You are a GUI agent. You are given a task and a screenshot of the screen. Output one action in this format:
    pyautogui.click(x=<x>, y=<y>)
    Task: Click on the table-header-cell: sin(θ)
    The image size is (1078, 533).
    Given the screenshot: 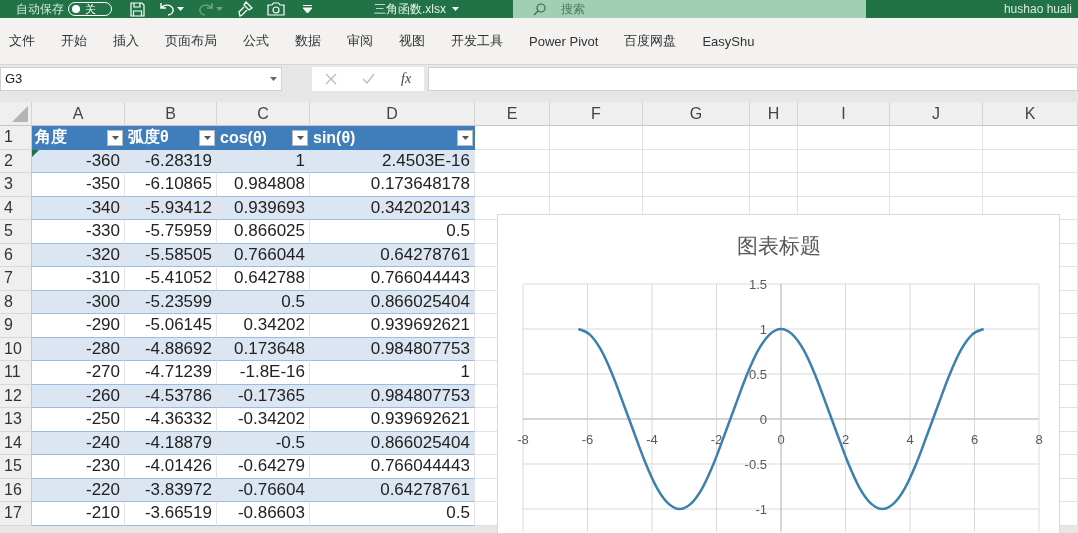 What is the action you would take?
    pyautogui.click(x=392, y=138)
    